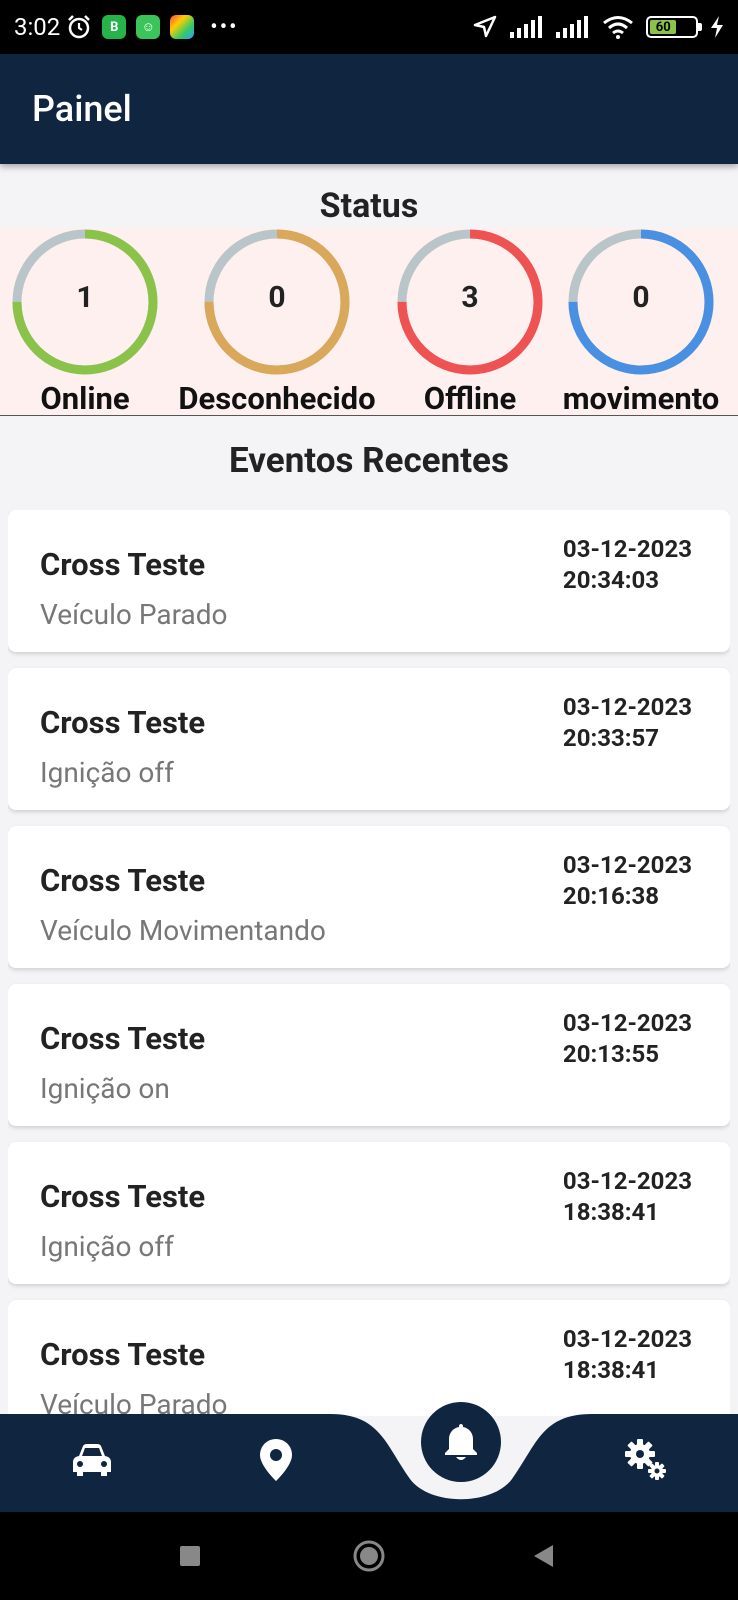 The height and width of the screenshot is (1600, 738). Describe the element at coordinates (611, 738) in the screenshot. I see `event-time: 20:33:57` at that location.